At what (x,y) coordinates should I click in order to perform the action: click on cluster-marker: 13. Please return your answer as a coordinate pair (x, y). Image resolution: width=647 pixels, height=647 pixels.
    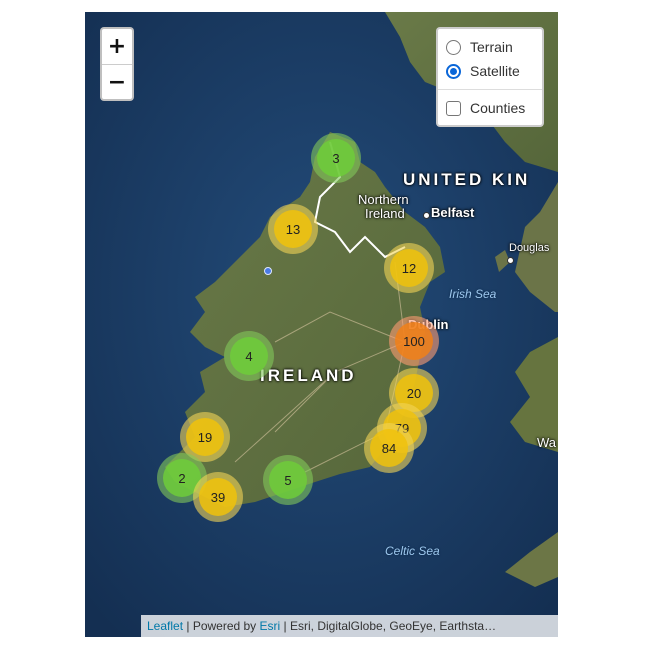
    Looking at the image, I should click on (293, 229).